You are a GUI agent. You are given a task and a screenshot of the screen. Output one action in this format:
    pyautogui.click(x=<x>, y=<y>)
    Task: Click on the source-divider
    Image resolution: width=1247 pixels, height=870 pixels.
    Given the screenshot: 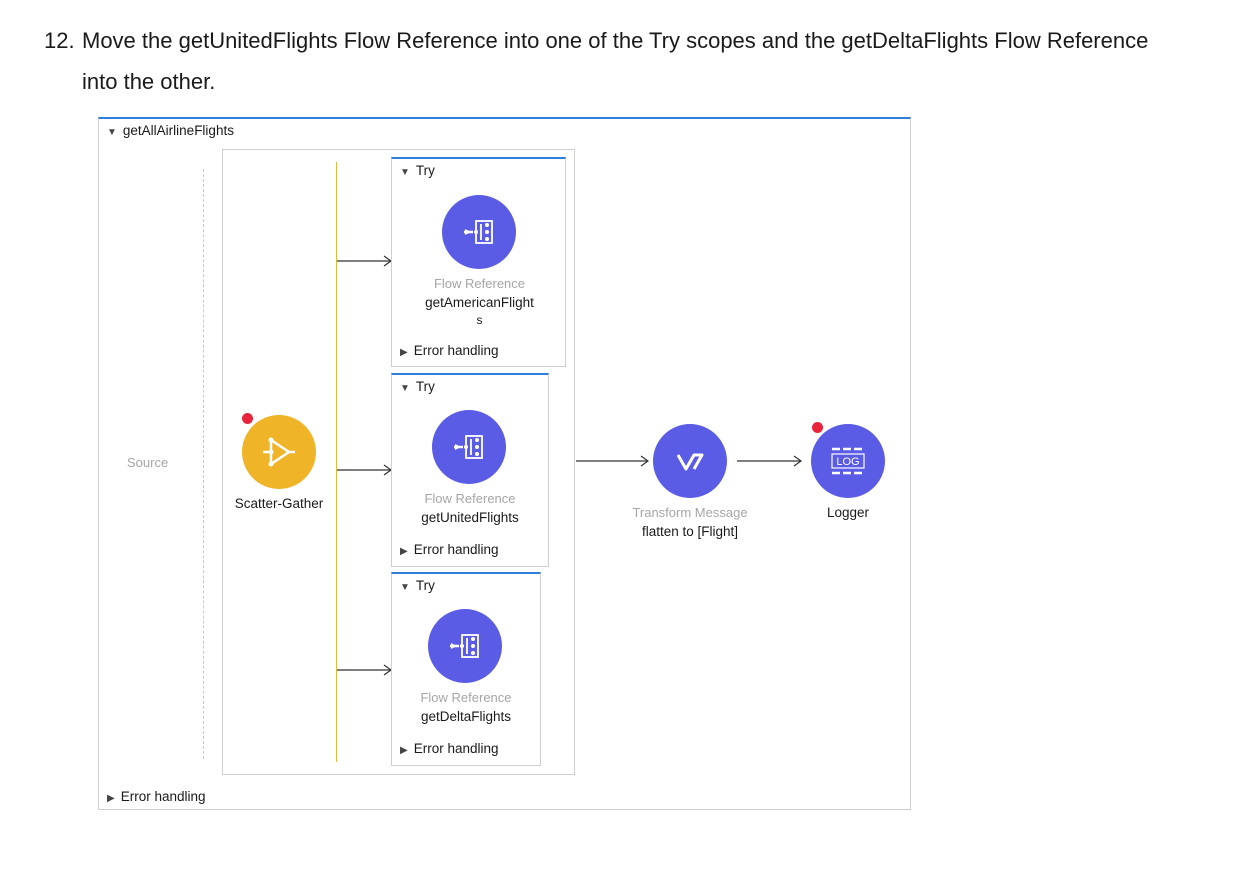 What is the action you would take?
    pyautogui.click(x=203, y=464)
    